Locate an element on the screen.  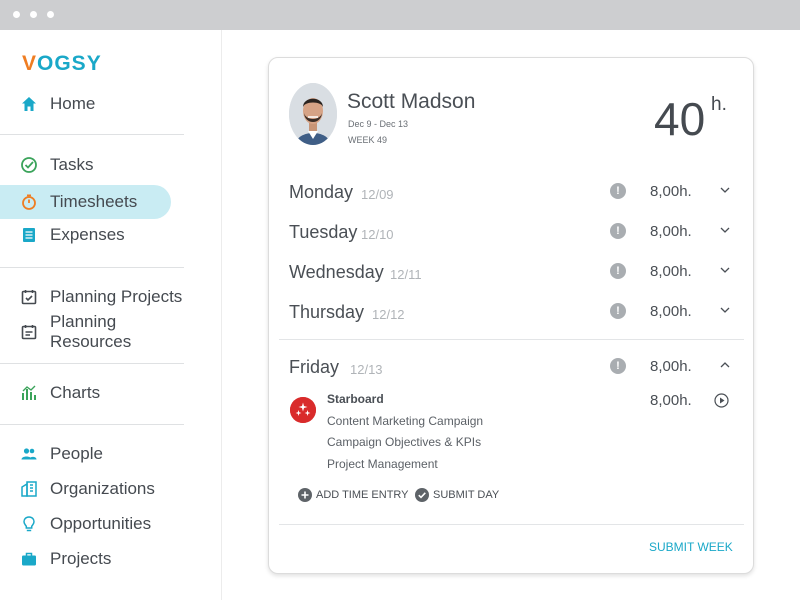
play-timer-icon is located at coordinates (721, 400).